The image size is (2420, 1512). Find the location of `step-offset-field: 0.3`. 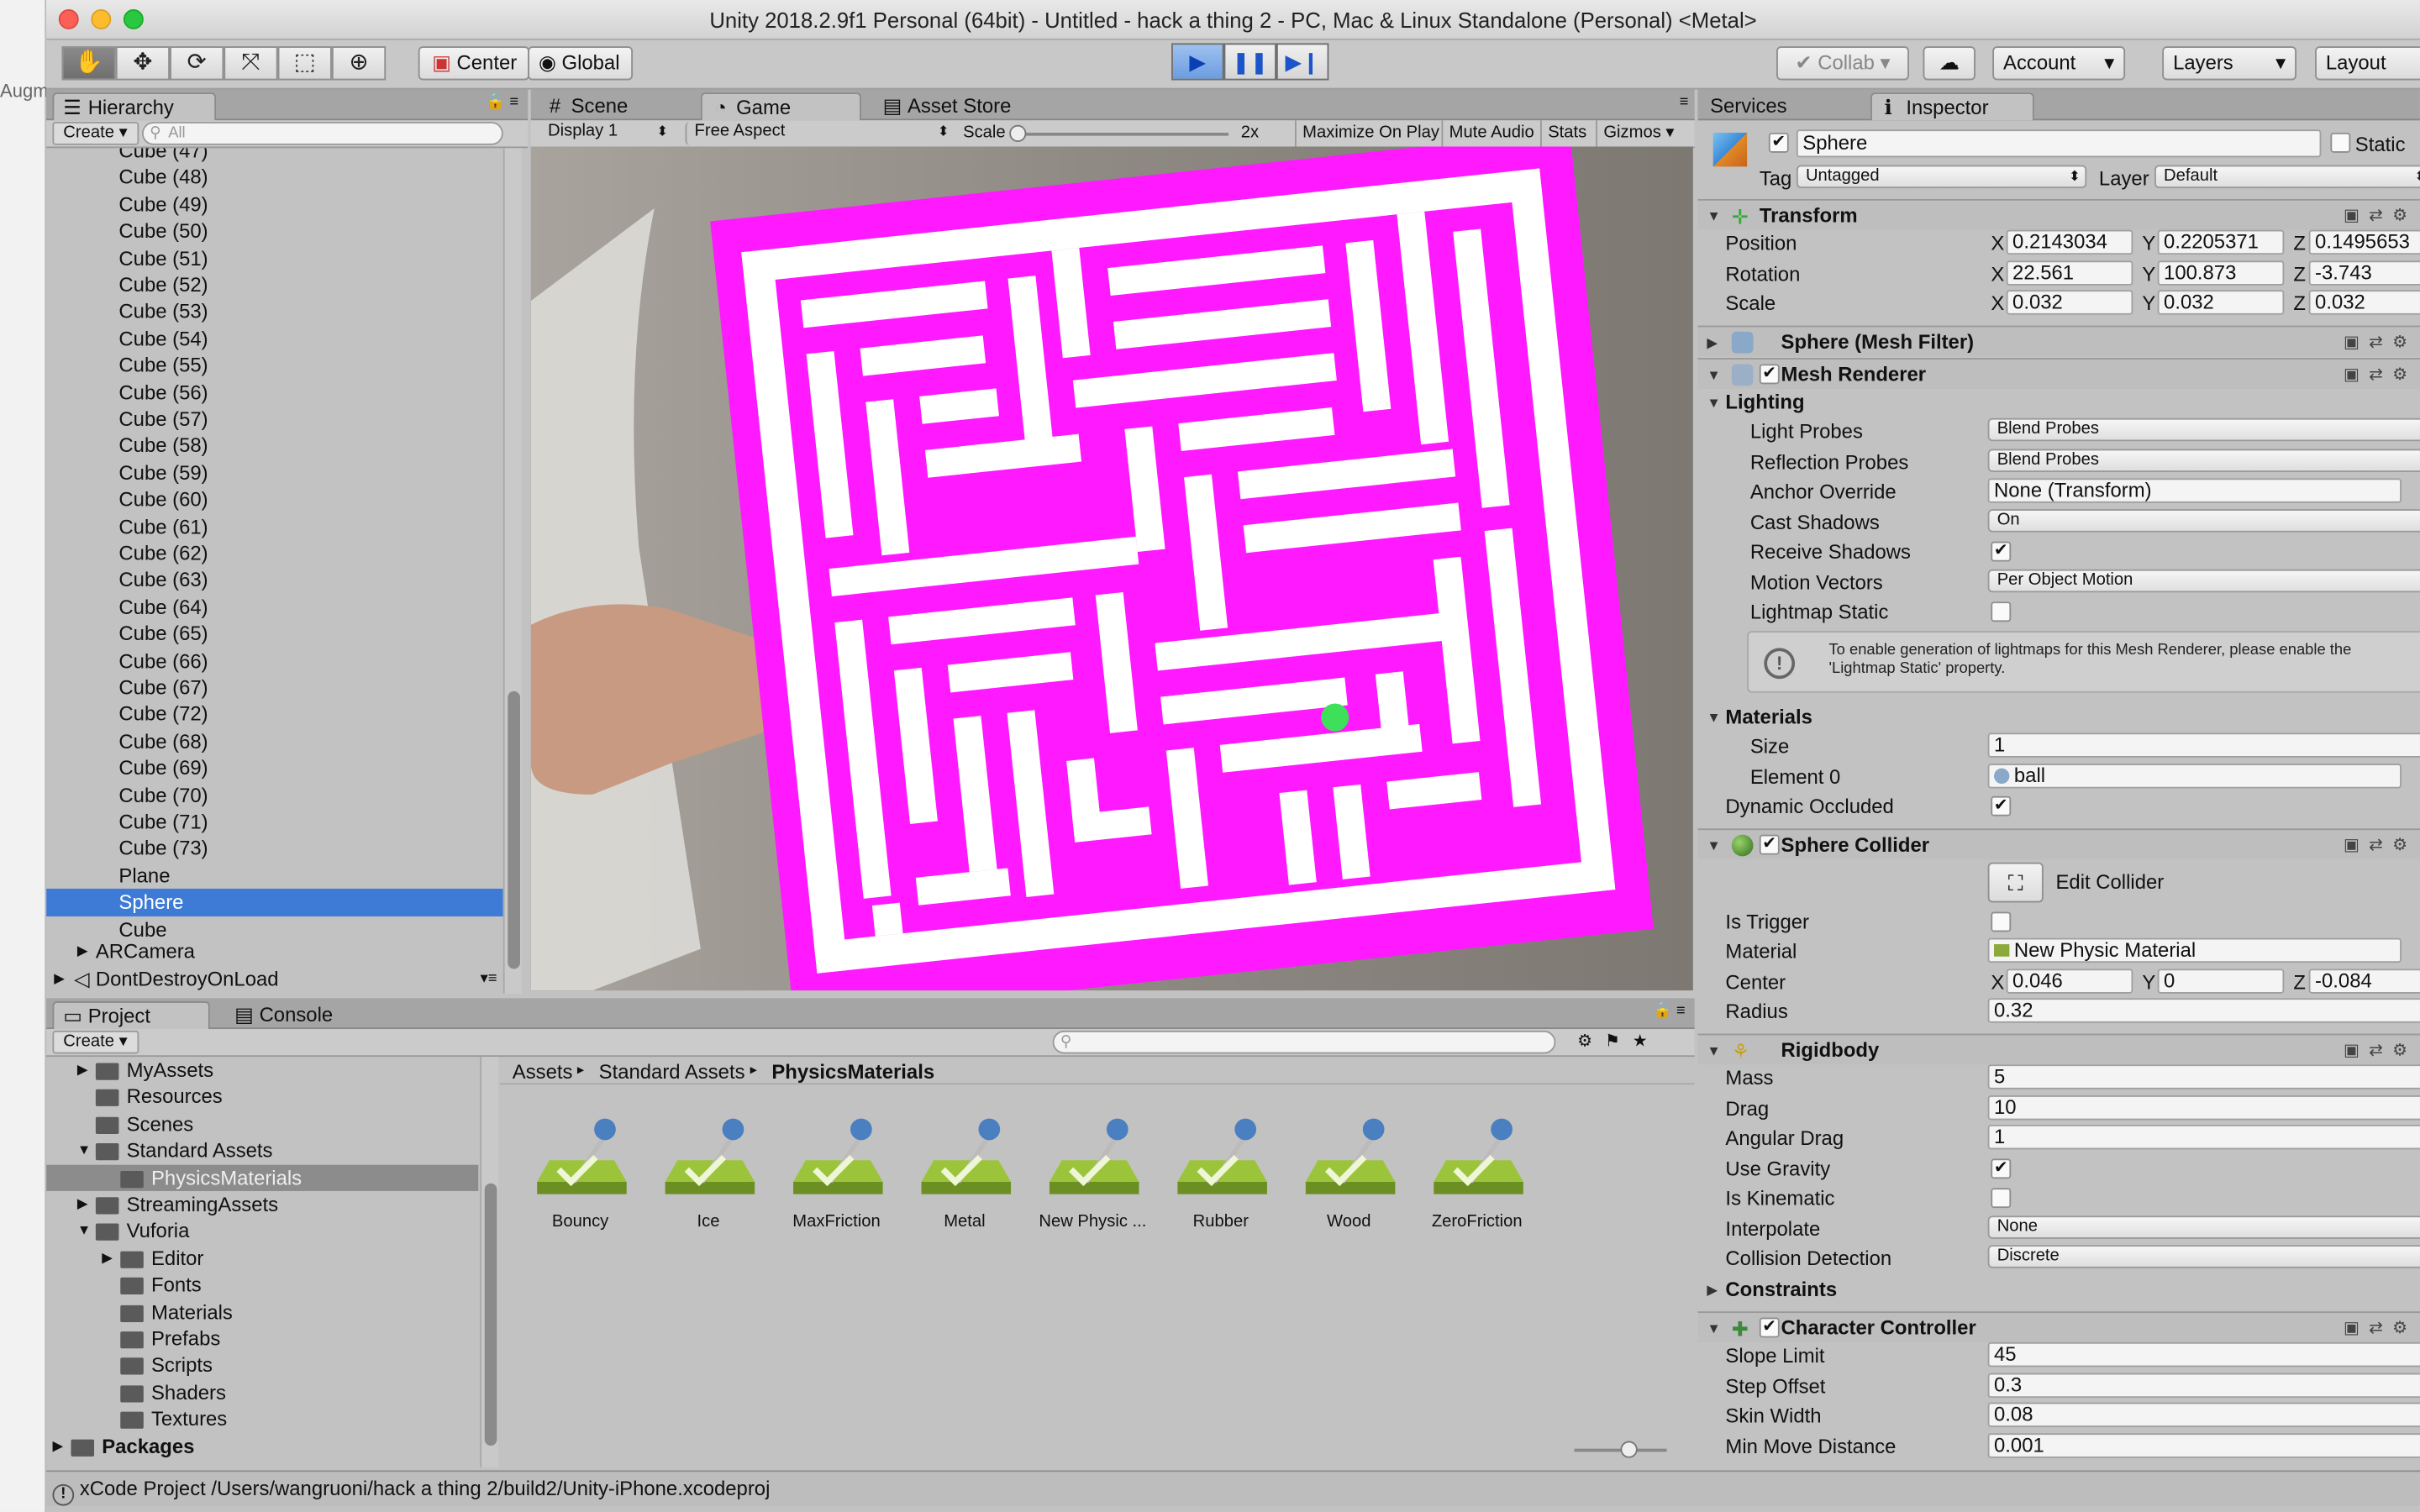

step-offset-field: 0.3 is located at coordinates (2204, 1386).